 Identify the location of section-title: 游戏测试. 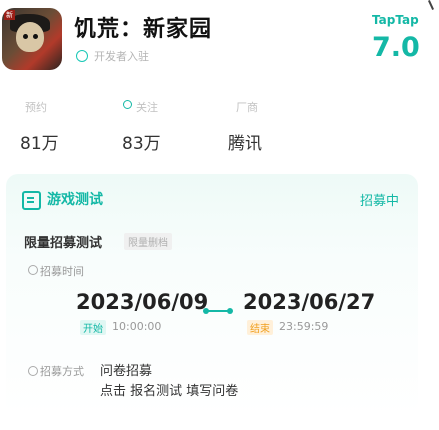
(75, 200).